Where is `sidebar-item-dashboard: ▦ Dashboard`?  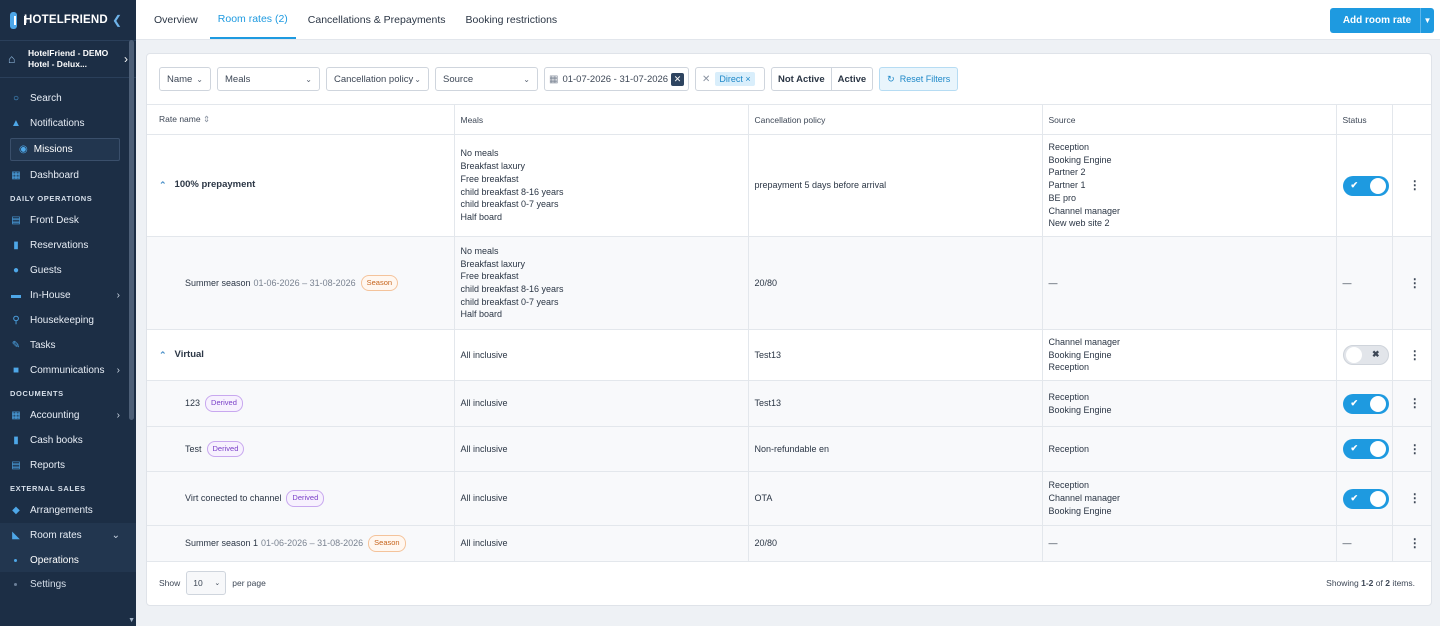 sidebar-item-dashboard: ▦ Dashboard is located at coordinates (68, 175).